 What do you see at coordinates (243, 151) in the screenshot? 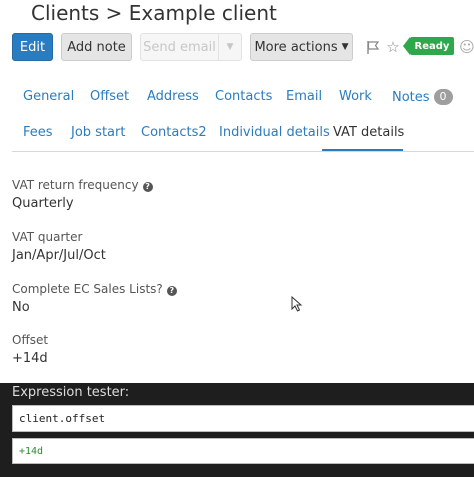
I see `tabs-divider` at bounding box center [243, 151].